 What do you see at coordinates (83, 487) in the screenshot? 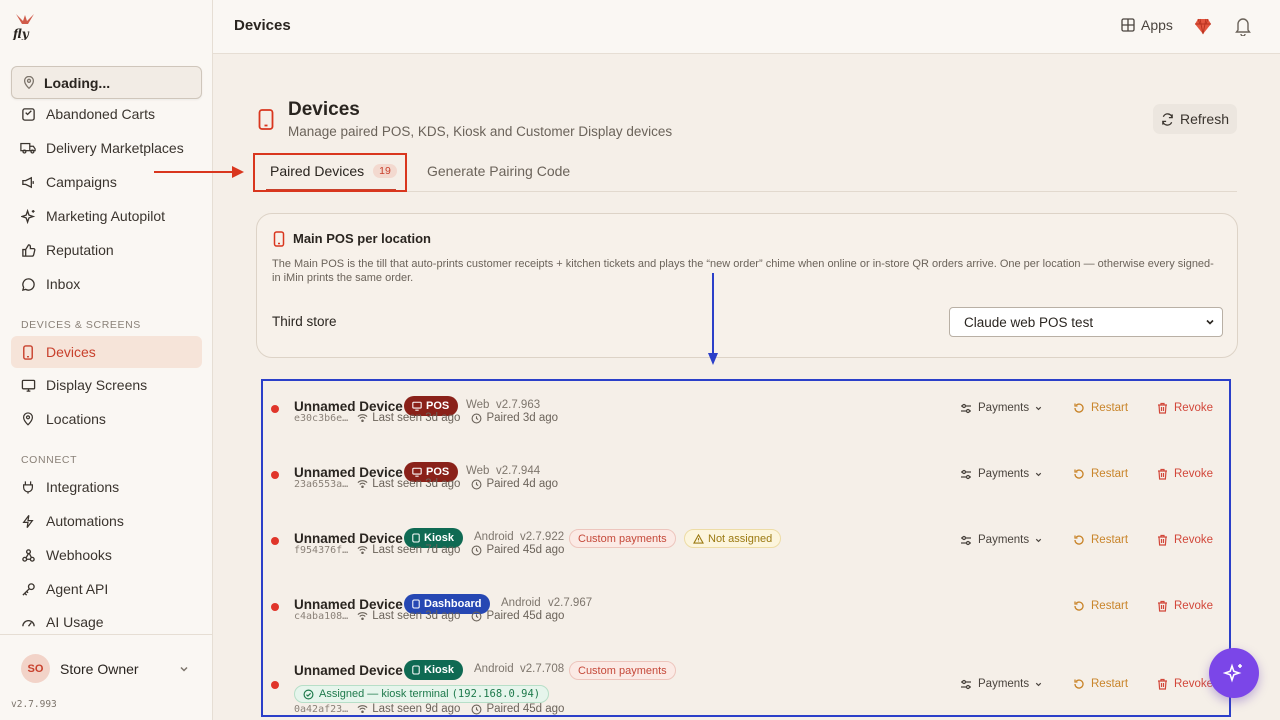
I see `sidebar-item-label: Integrations` at bounding box center [83, 487].